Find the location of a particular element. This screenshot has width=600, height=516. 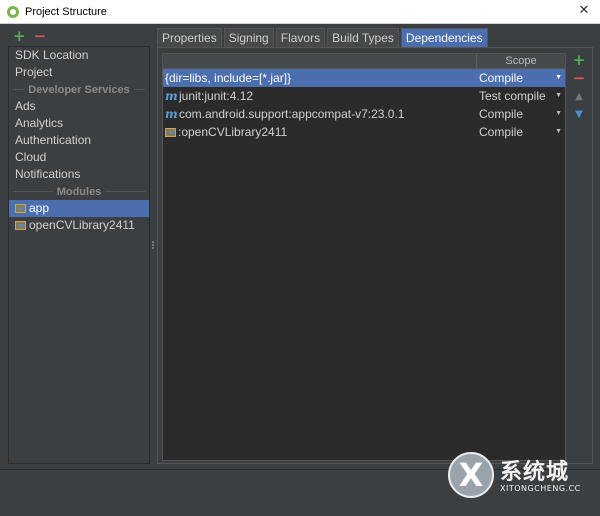

table-row: {dir=libs, include=[*.jar]} Compile ▼ is located at coordinates (364, 78).